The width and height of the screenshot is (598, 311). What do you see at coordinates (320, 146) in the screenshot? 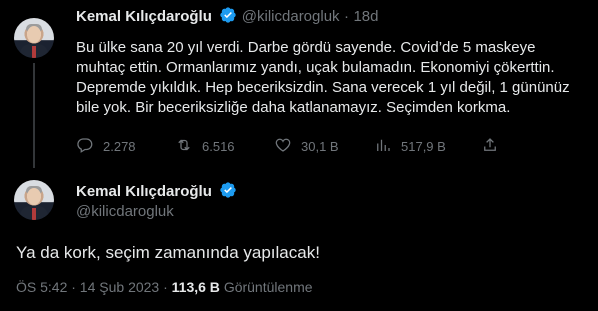
I see `like-count: 30,1 B` at bounding box center [320, 146].